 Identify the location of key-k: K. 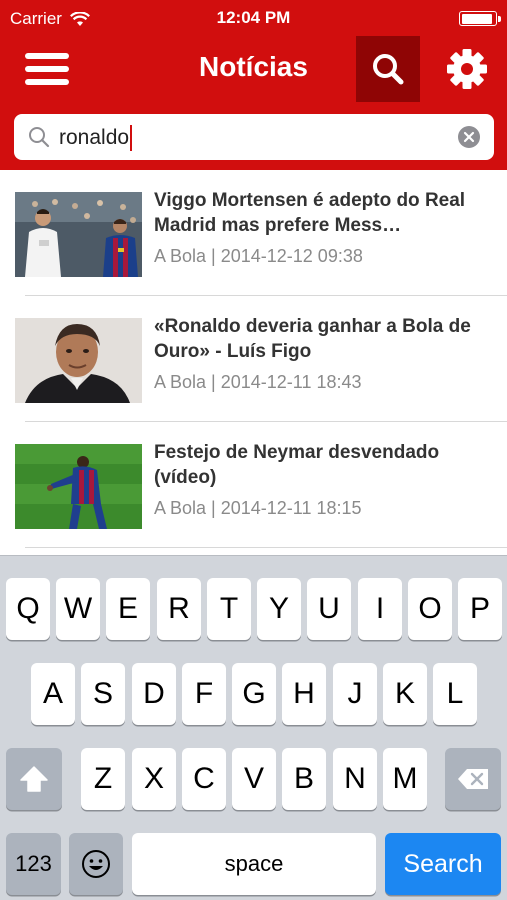
(405, 694).